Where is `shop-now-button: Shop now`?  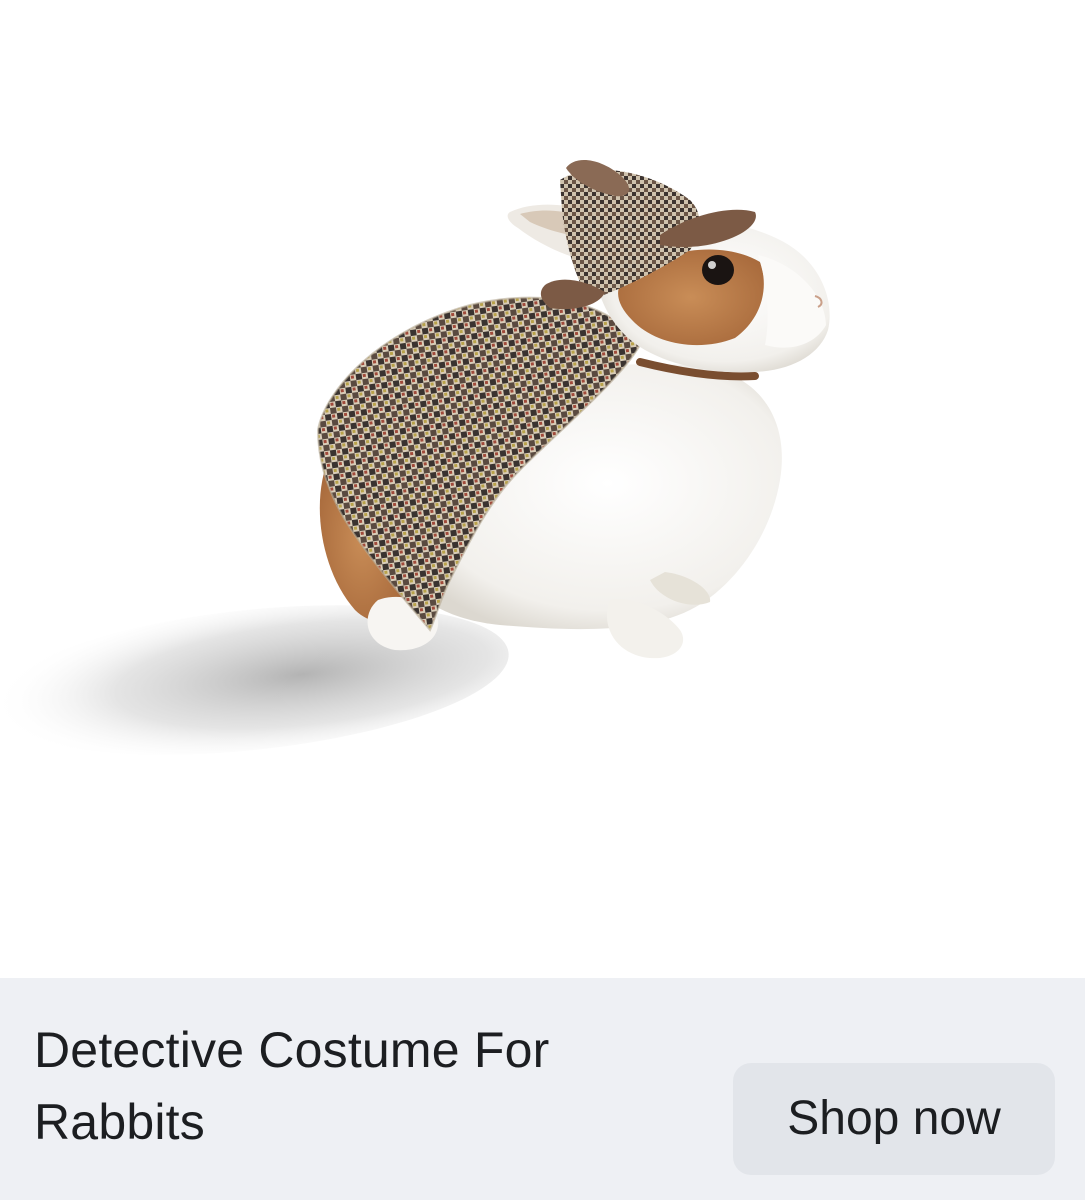
shop-now-button: Shop now is located at coordinates (894, 1119).